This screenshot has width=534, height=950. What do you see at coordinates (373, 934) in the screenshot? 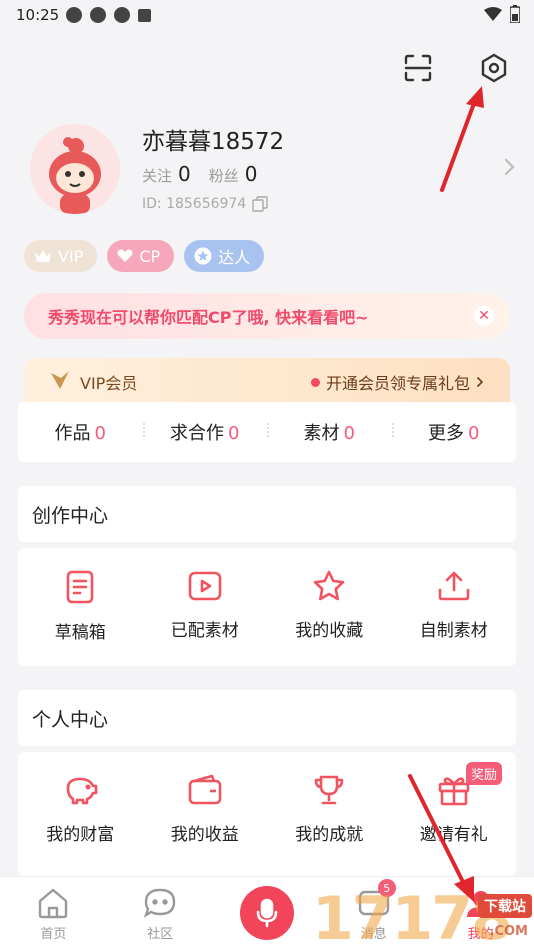
I see `nav-messages-label: 消息` at bounding box center [373, 934].